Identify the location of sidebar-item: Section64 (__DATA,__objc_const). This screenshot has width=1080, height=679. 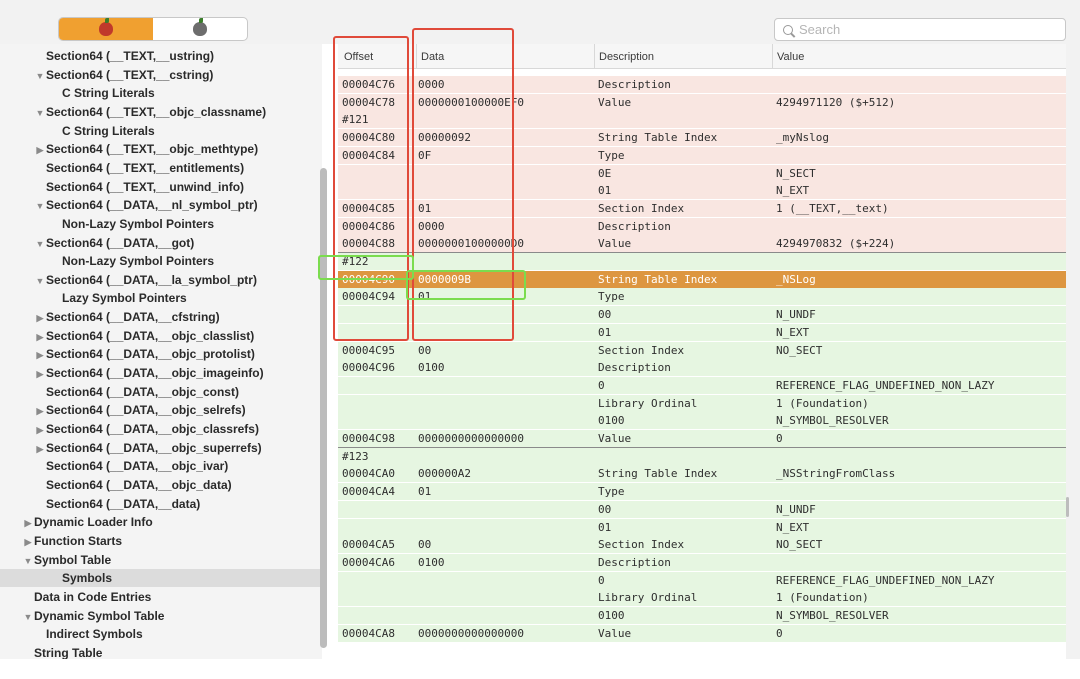
(161, 392).